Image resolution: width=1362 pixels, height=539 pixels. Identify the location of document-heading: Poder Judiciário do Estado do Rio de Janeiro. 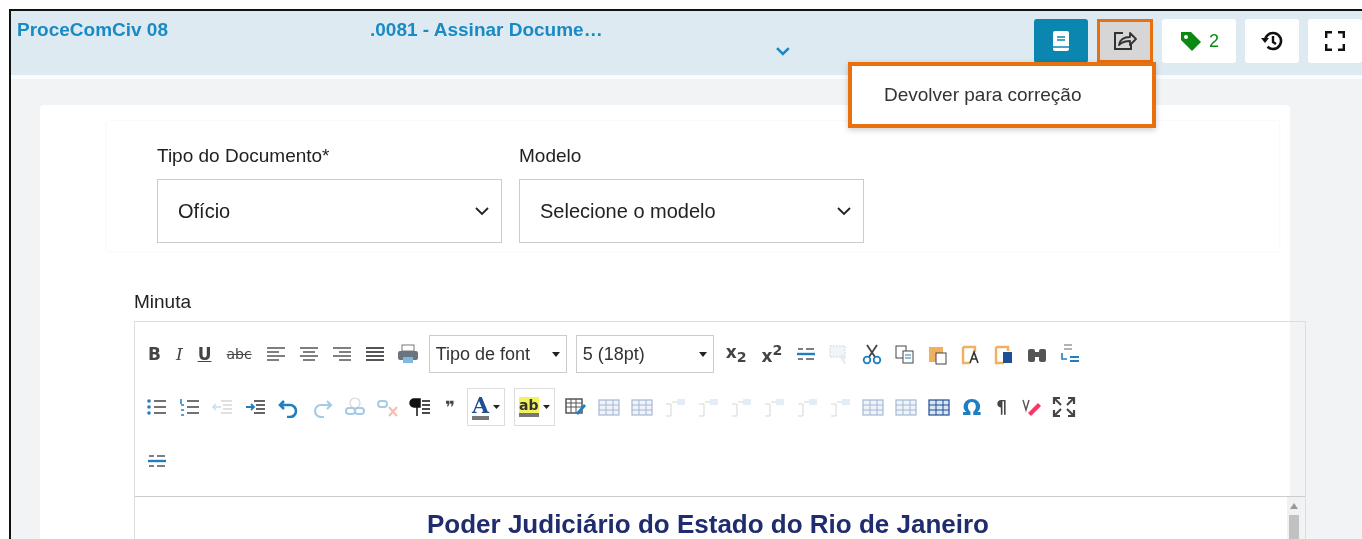
(708, 524).